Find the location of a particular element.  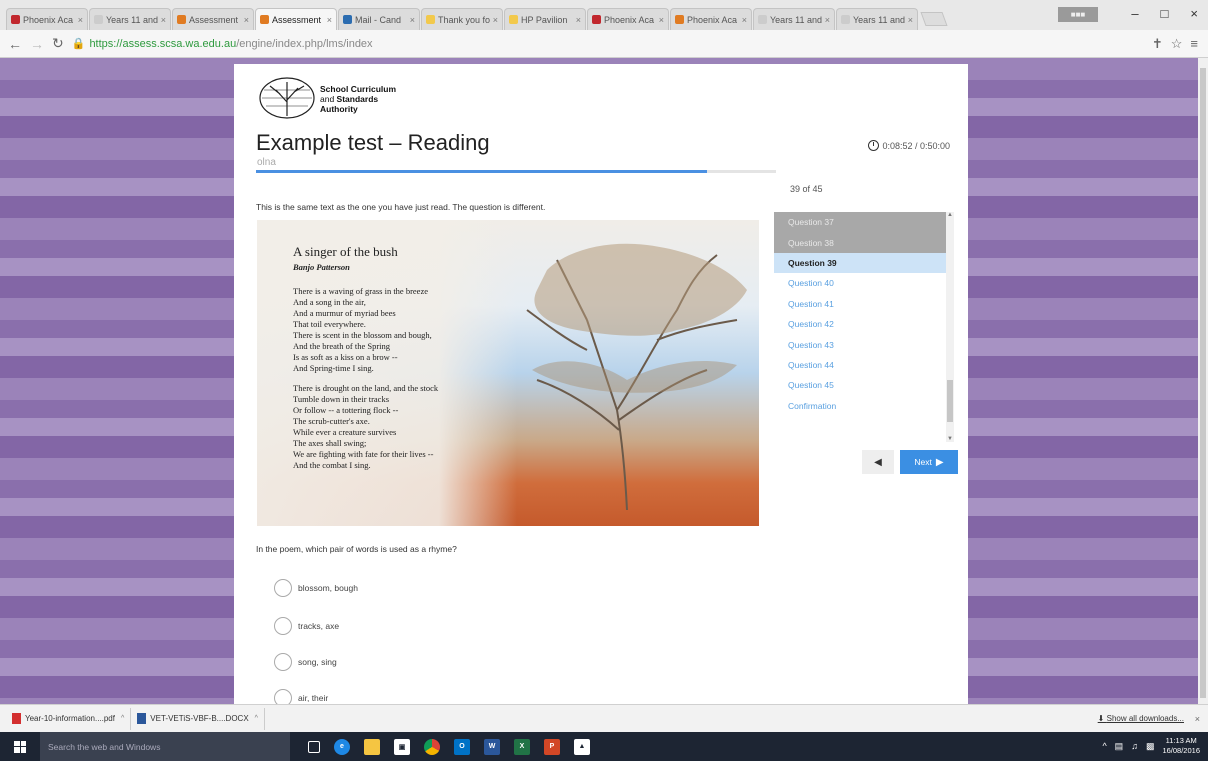

close-icon: × is located at coordinates (1194, 13).